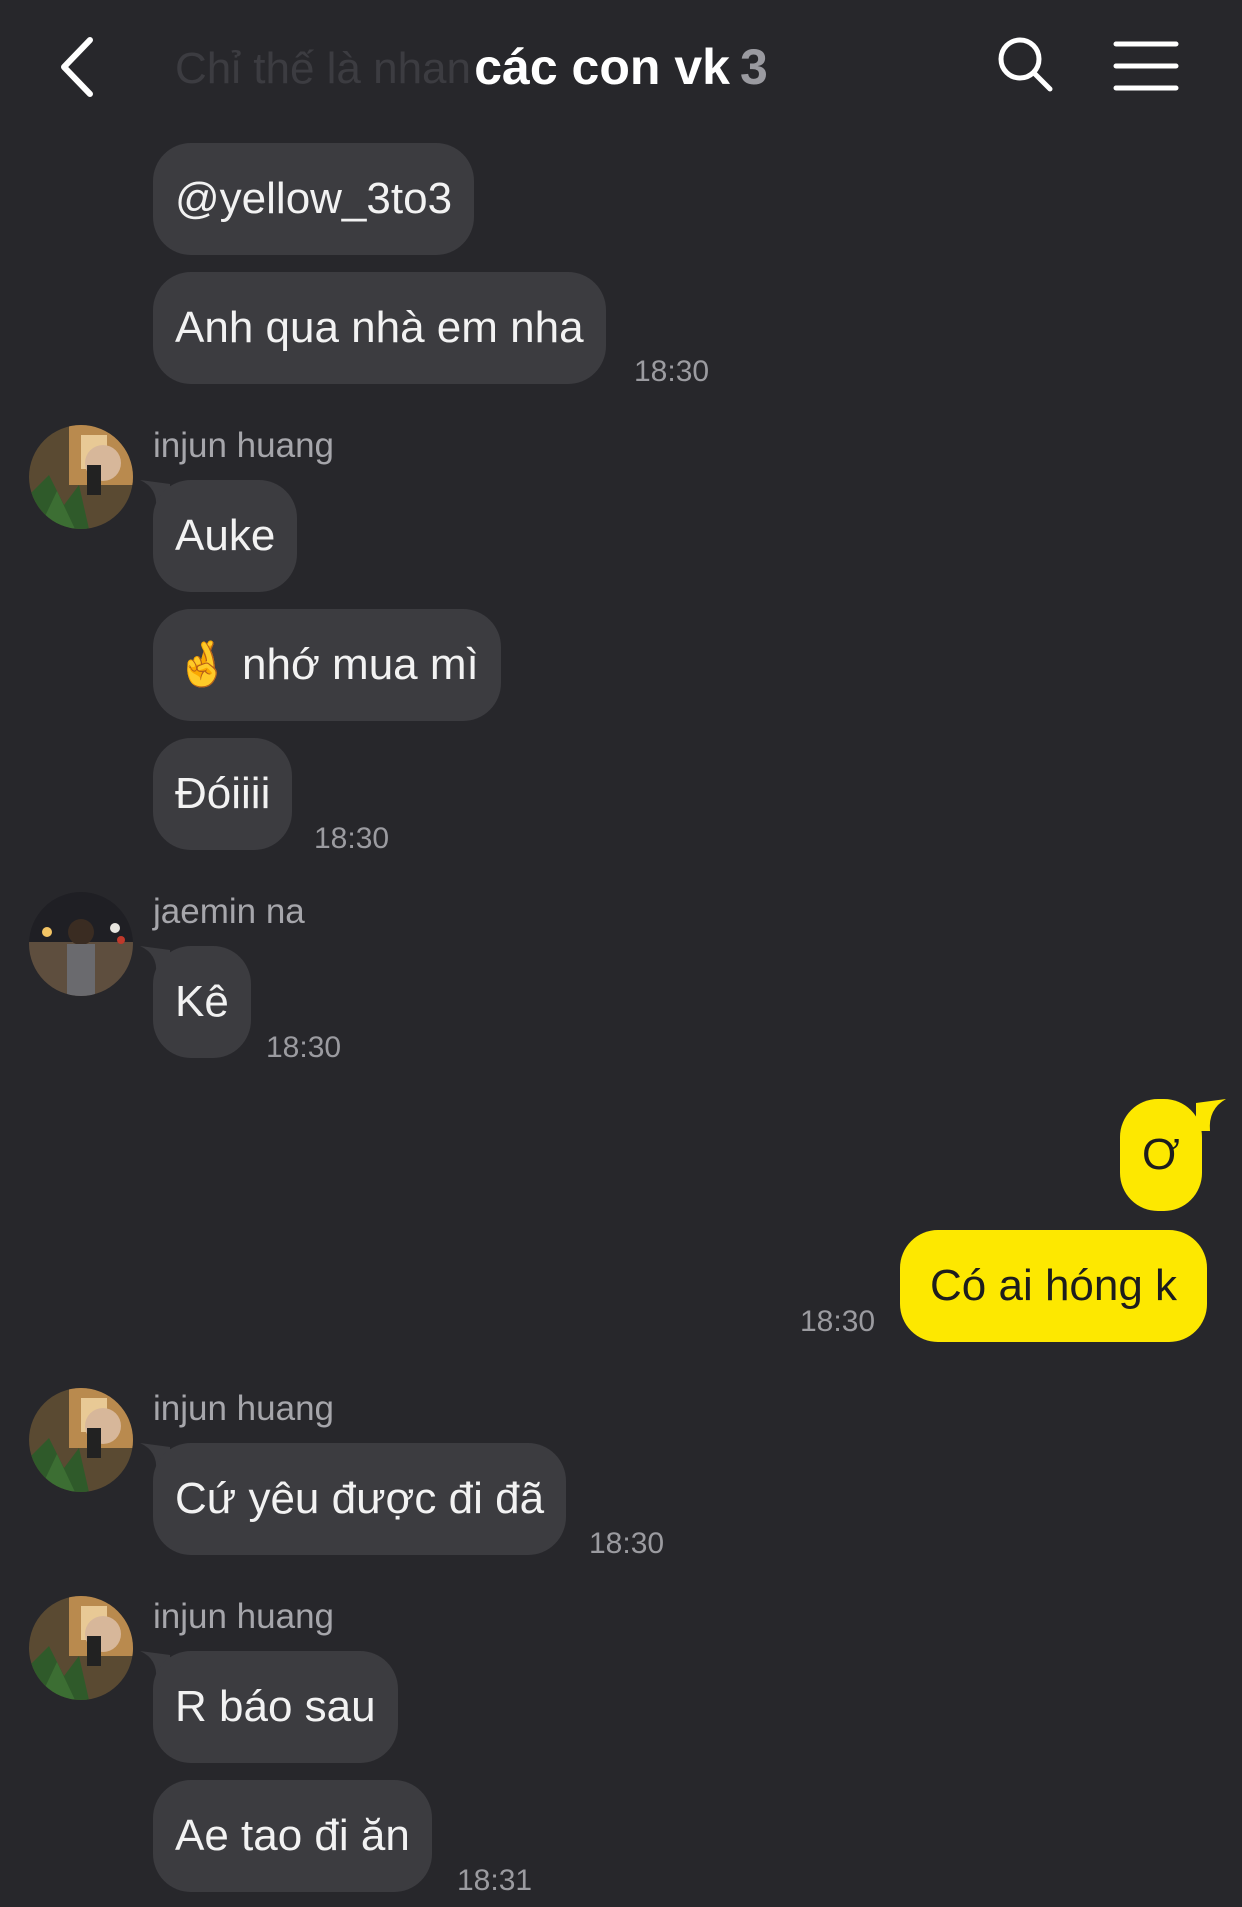 This screenshot has width=1242, height=1907. I want to click on chat-title: các con vk 3, so click(621, 67).